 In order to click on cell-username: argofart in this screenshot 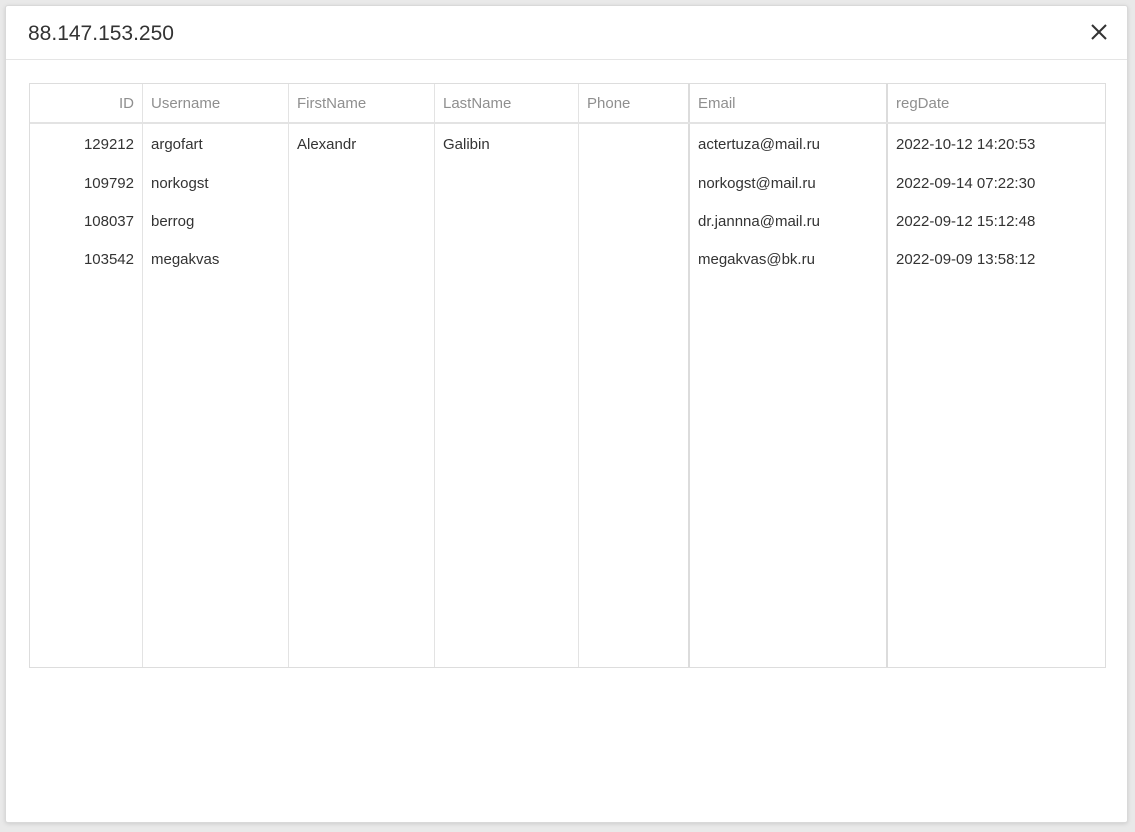, I will do `click(177, 144)`.